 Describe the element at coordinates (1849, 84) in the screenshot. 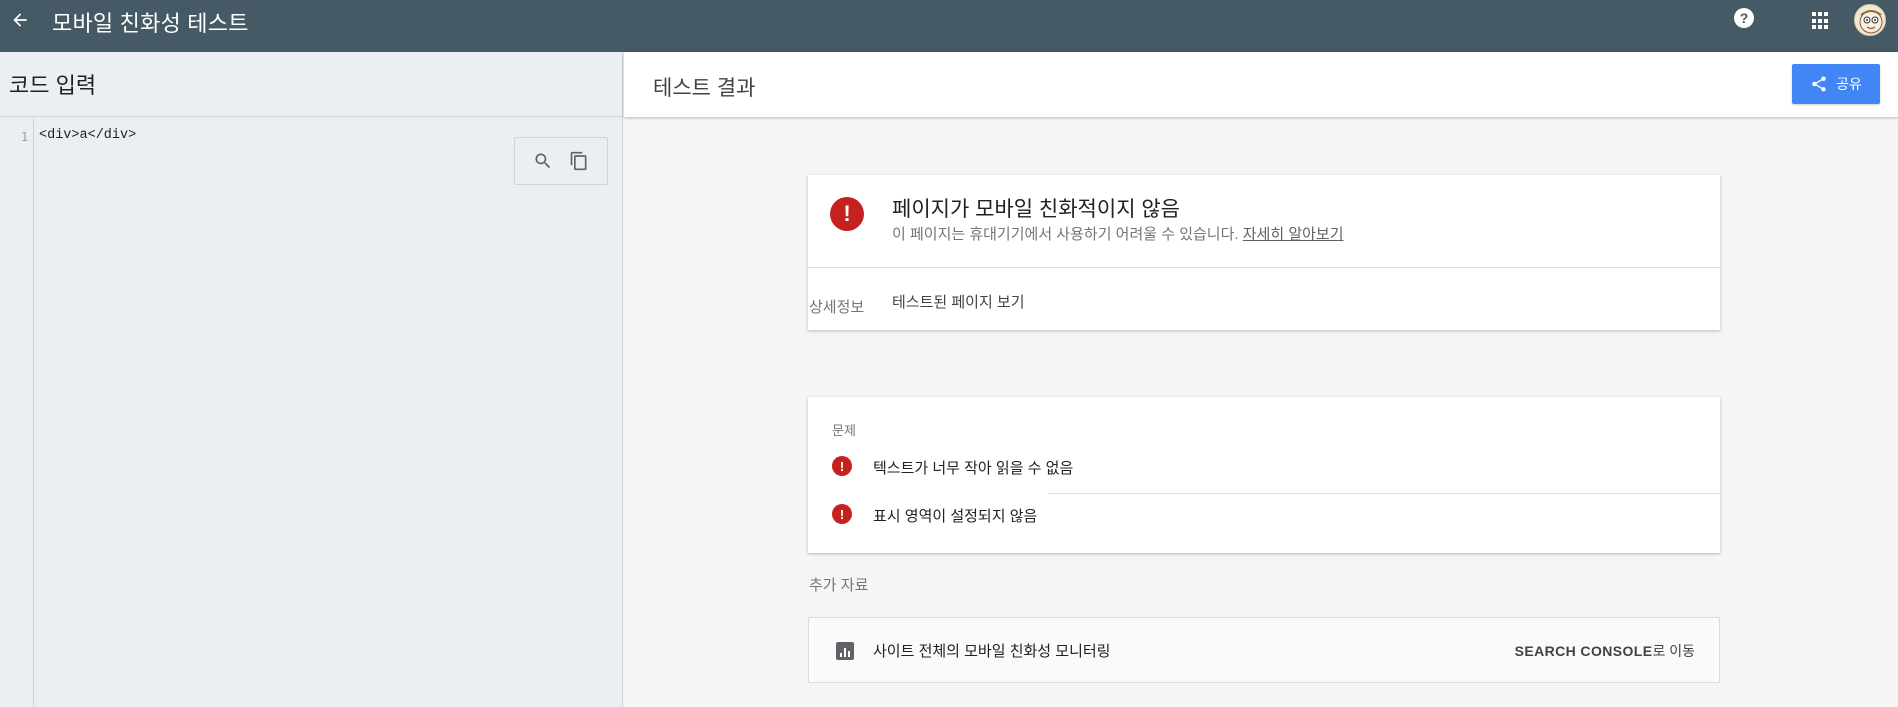

I see `share-label: 공유` at that location.